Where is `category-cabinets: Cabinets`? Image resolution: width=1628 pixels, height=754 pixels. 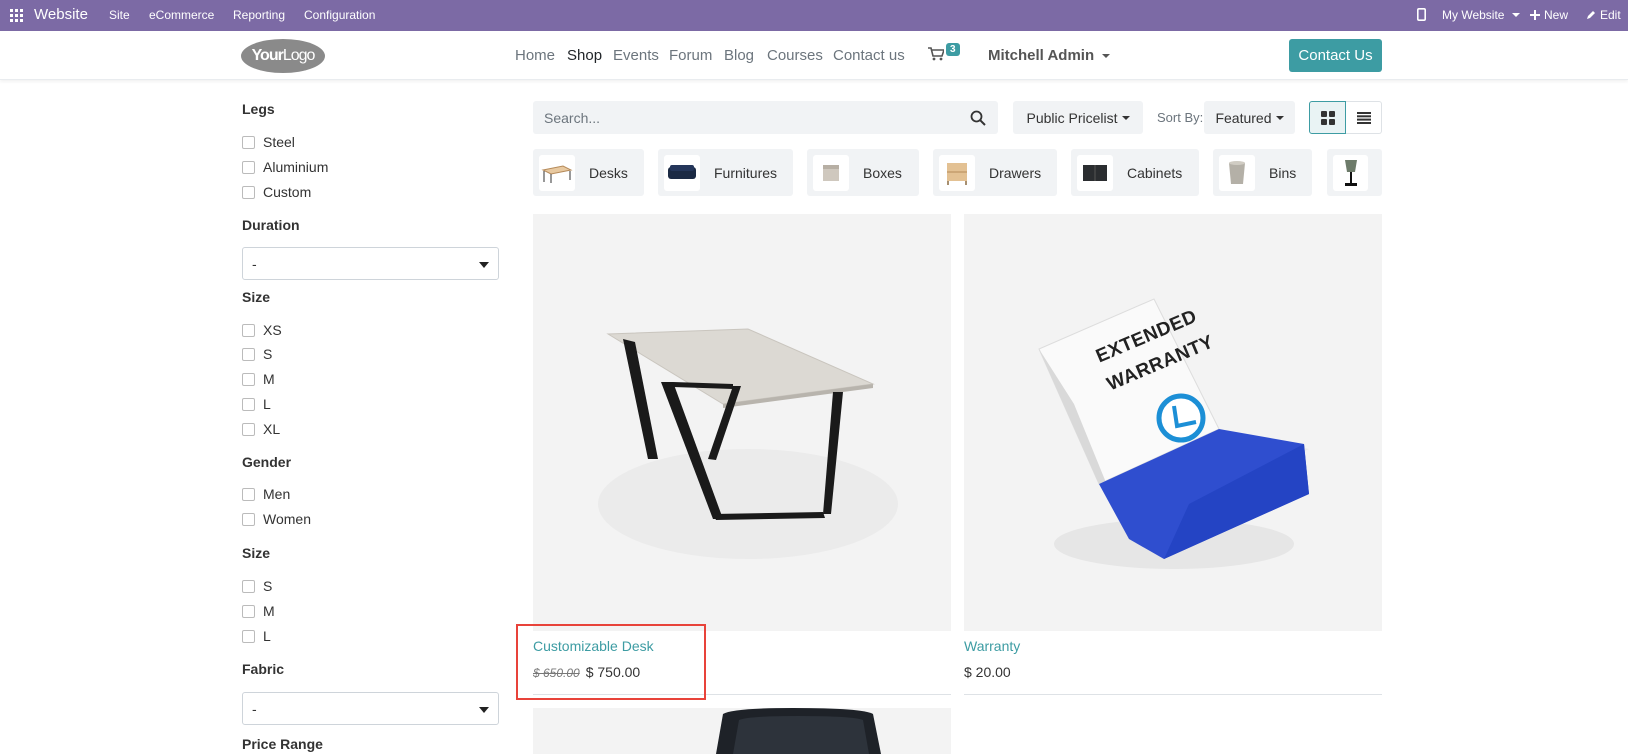
category-cabinets: Cabinets is located at coordinates (1135, 172).